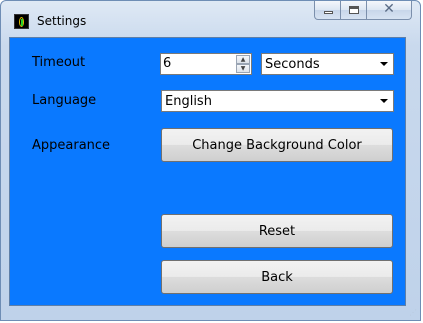 Image resolution: width=423 pixels, height=323 pixels. Describe the element at coordinates (277, 145) in the screenshot. I see `change-background-color-button: Change Background Color` at that location.